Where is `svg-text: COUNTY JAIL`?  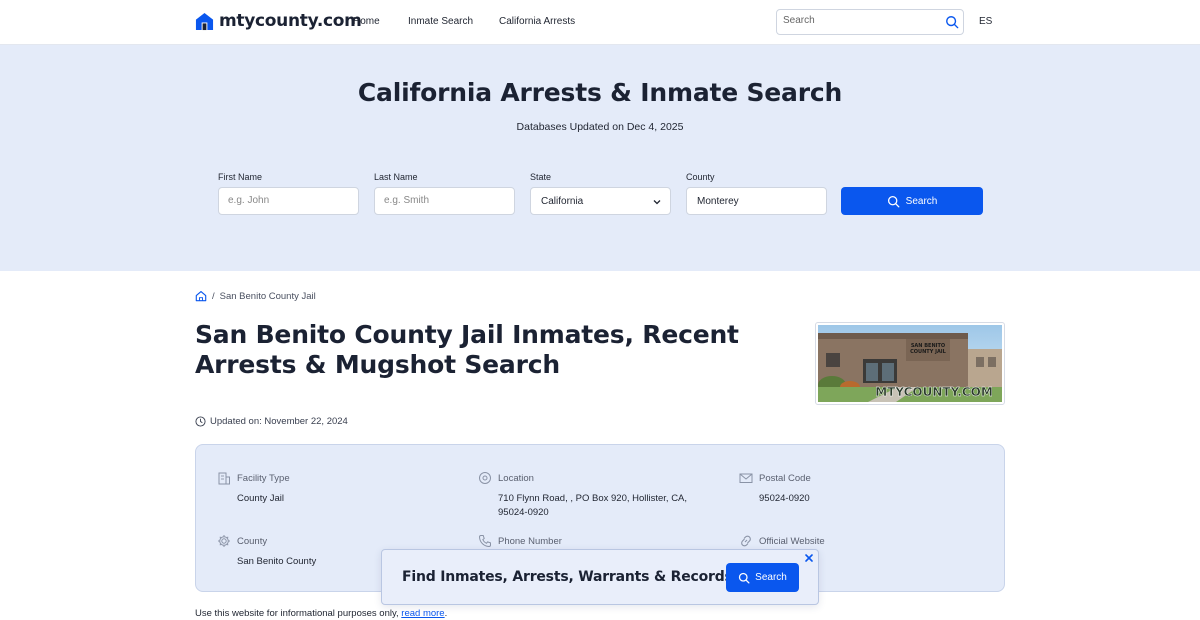 svg-text: COUNTY JAIL is located at coordinates (928, 352).